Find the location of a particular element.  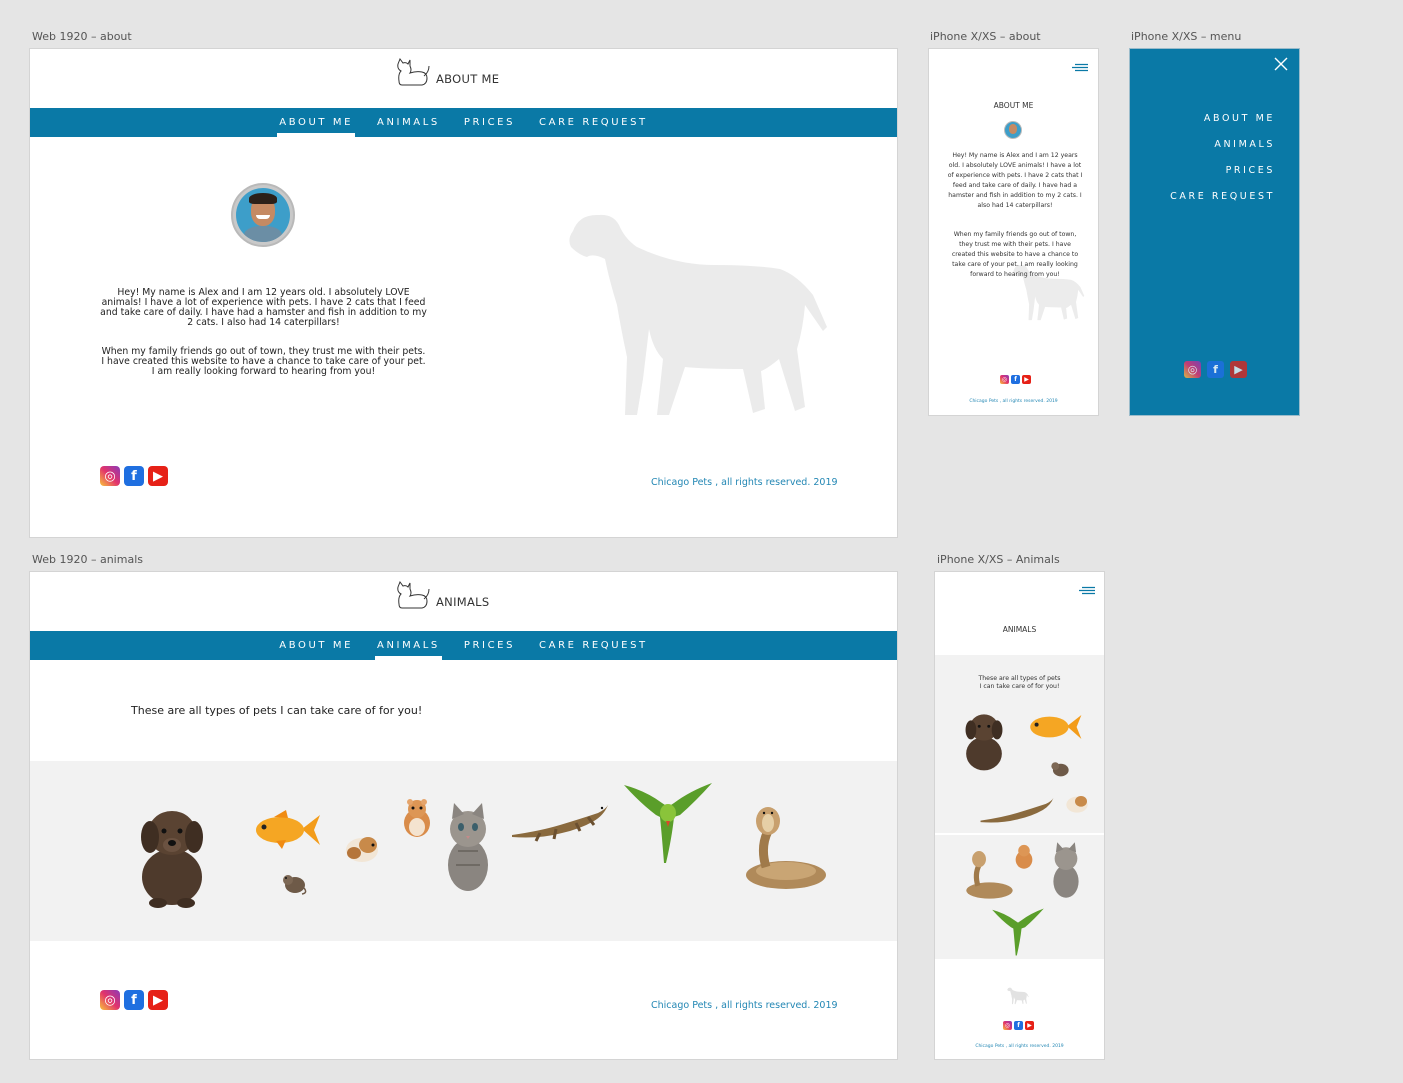

close-icon is located at coordinates (1281, 63).